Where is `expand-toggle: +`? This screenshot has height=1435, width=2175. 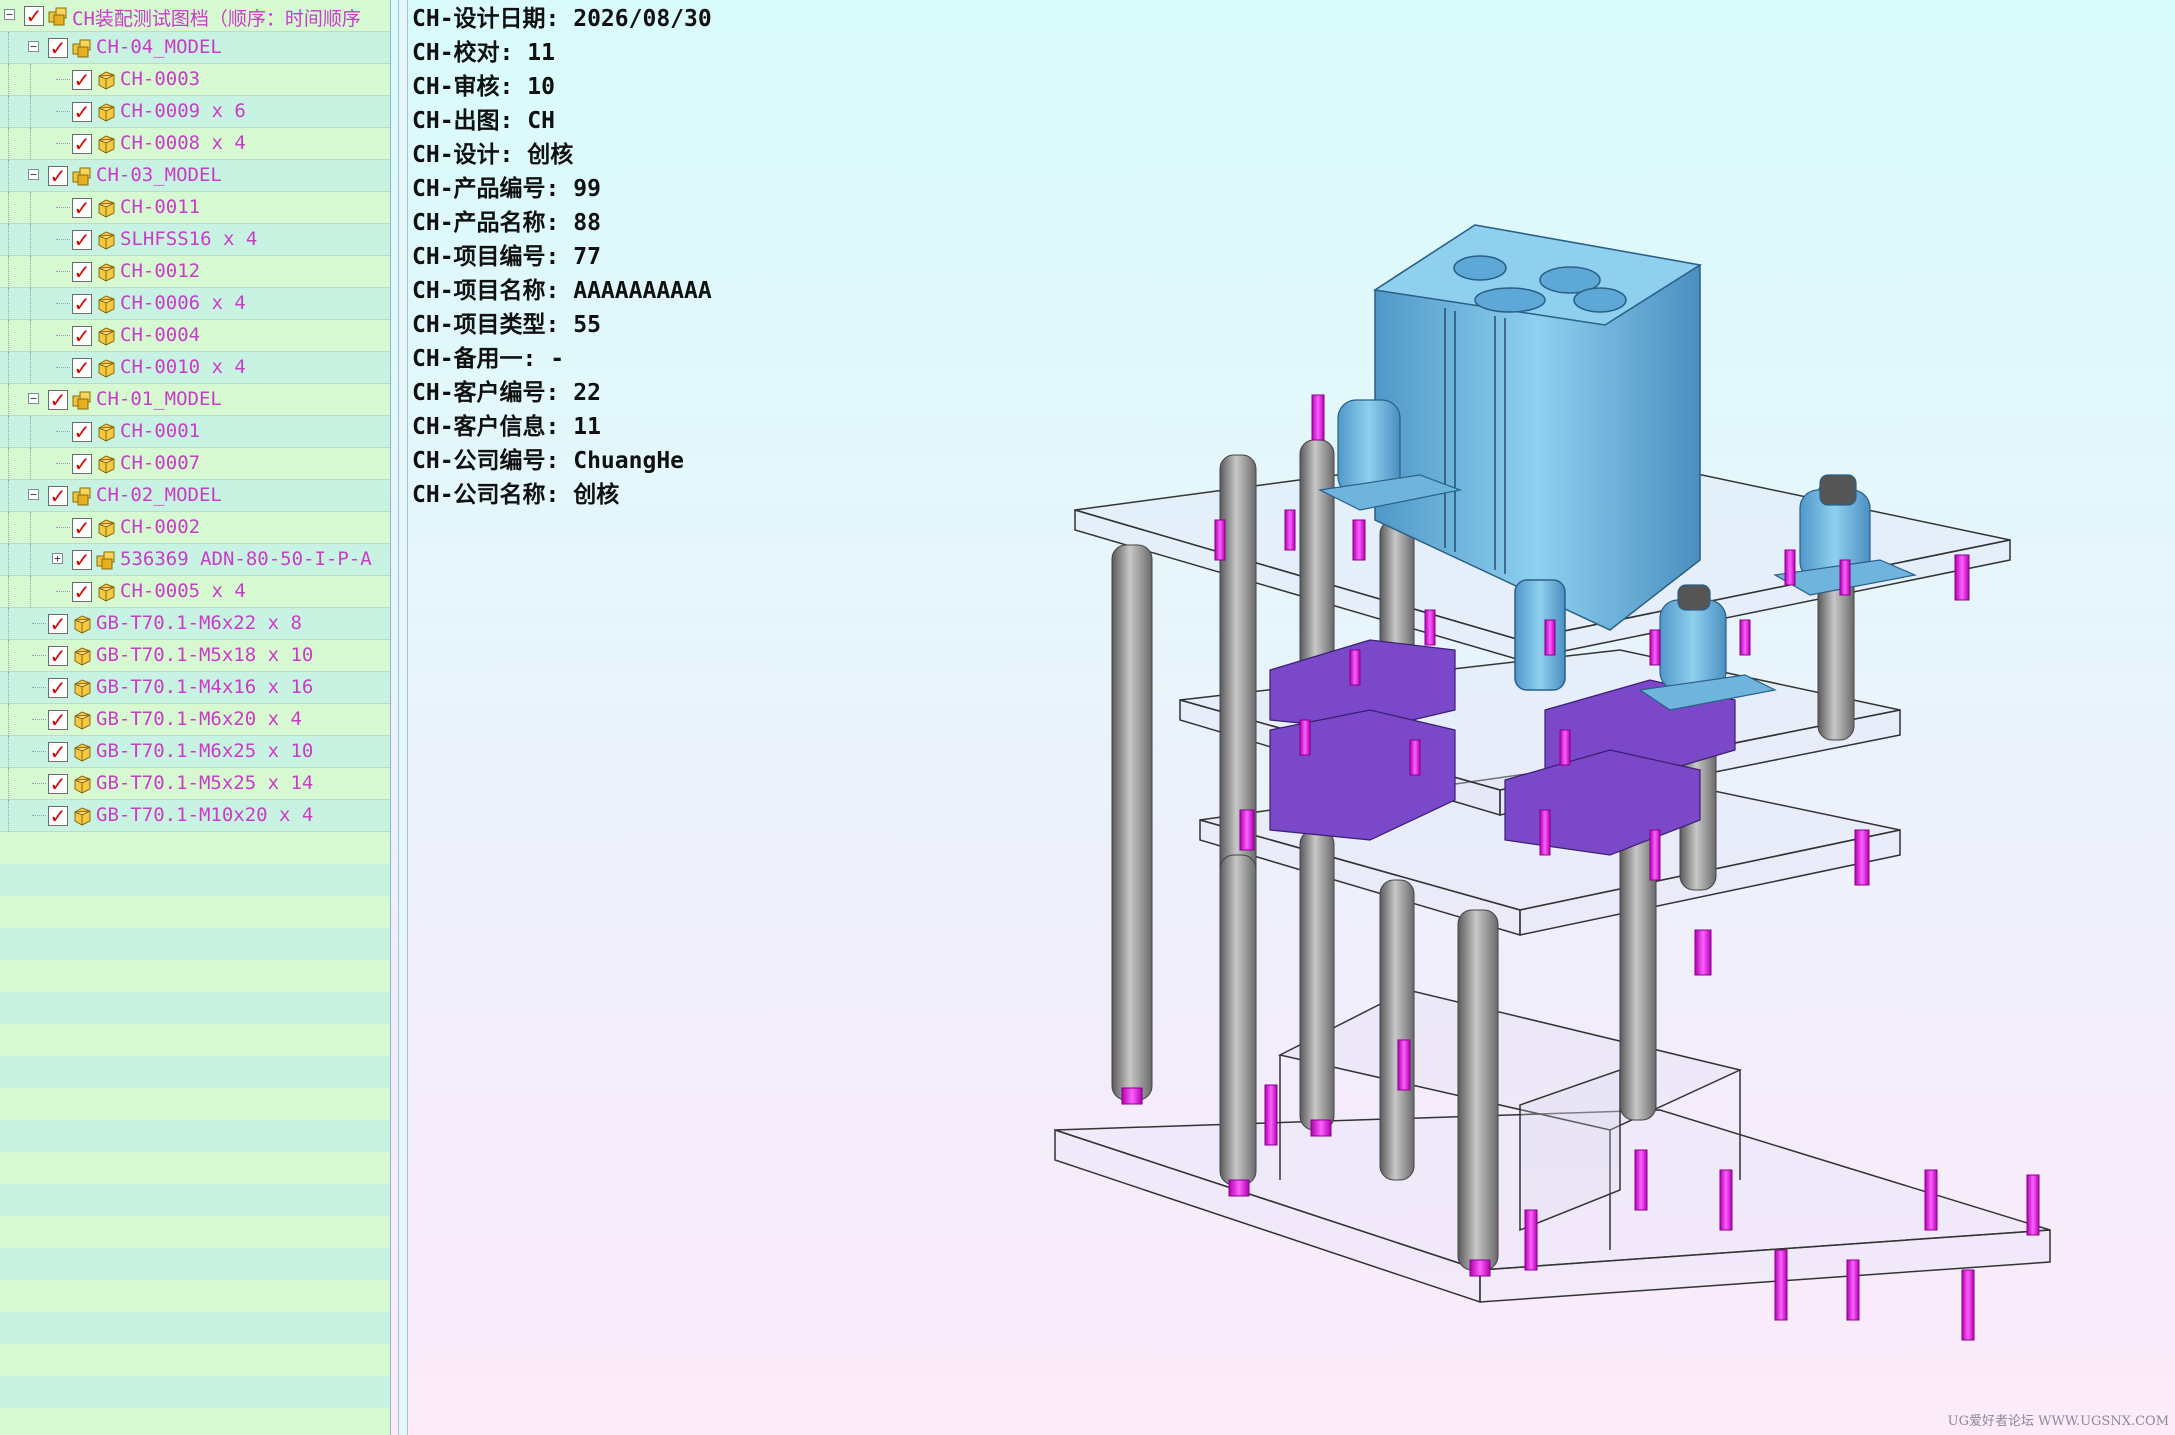
expand-toggle: + is located at coordinates (57, 558).